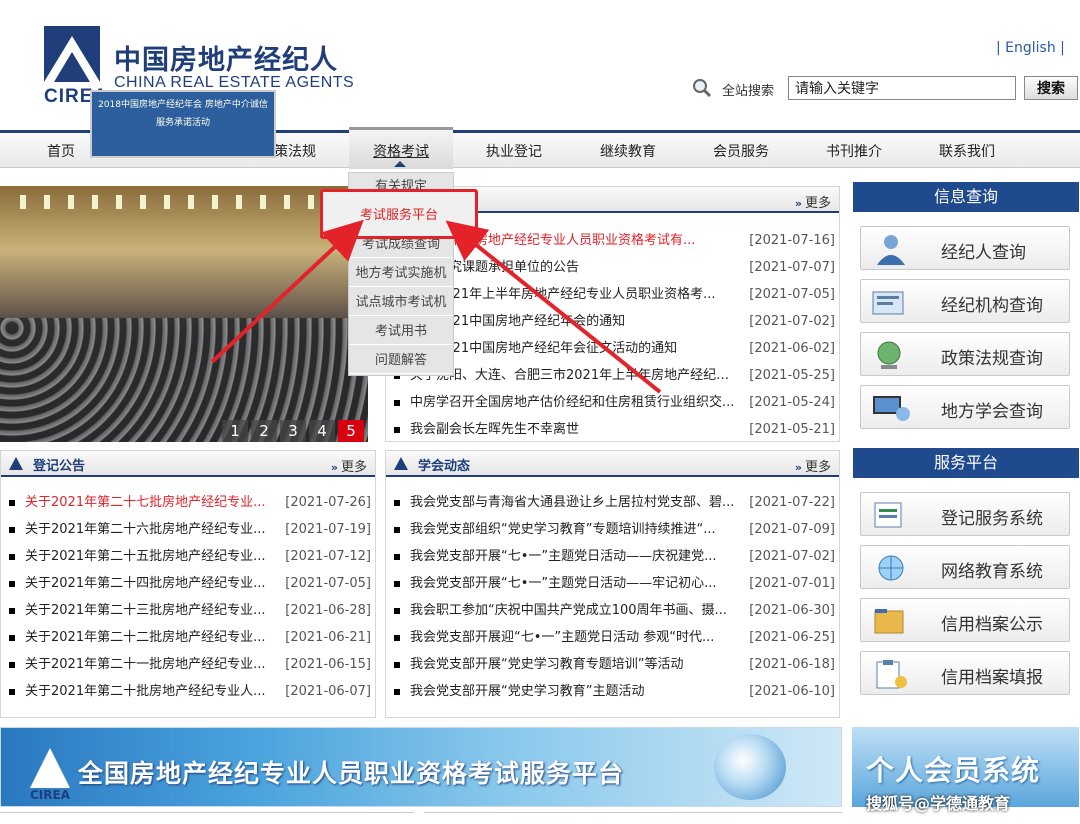 This screenshot has height=824, width=1080. What do you see at coordinates (902, 88) in the screenshot?
I see `search-input` at bounding box center [902, 88].